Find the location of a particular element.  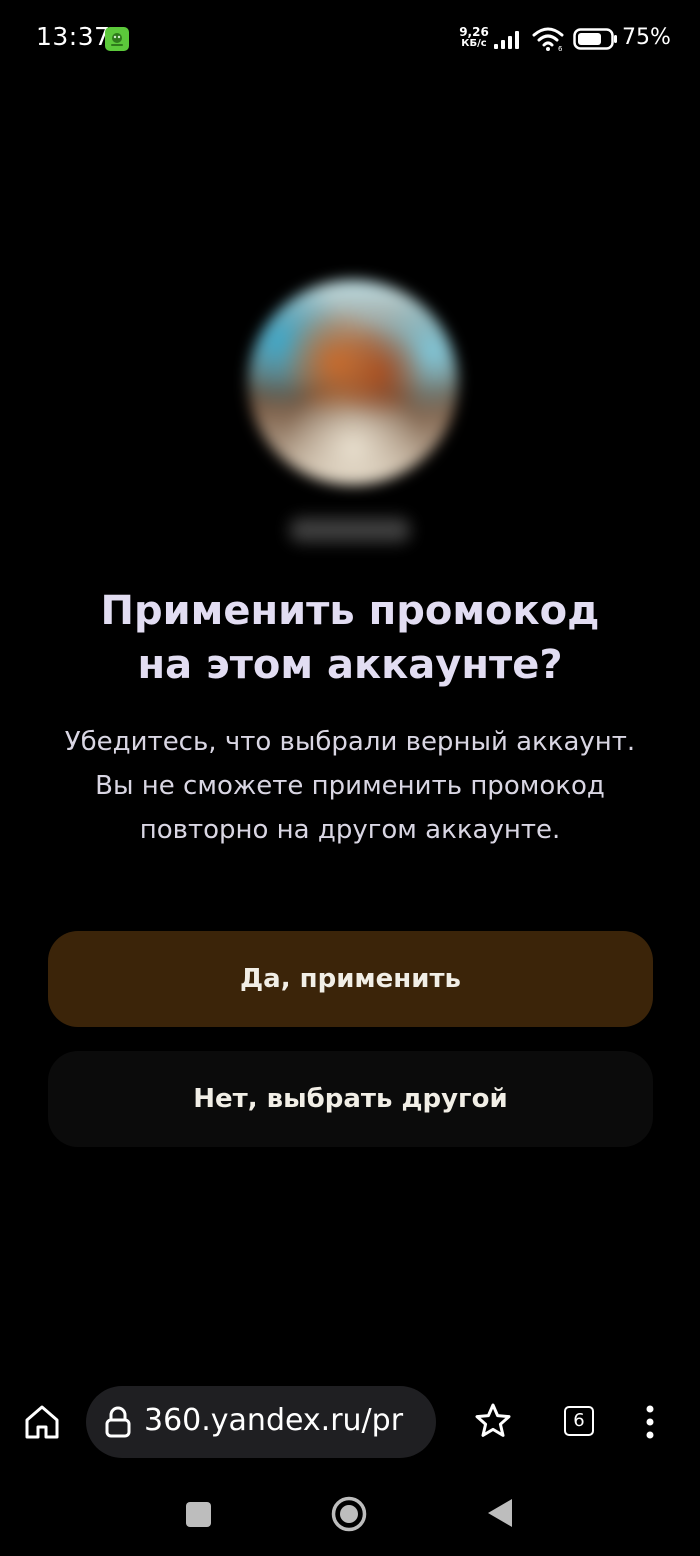

system-nav-bar is located at coordinates (350, 1511).